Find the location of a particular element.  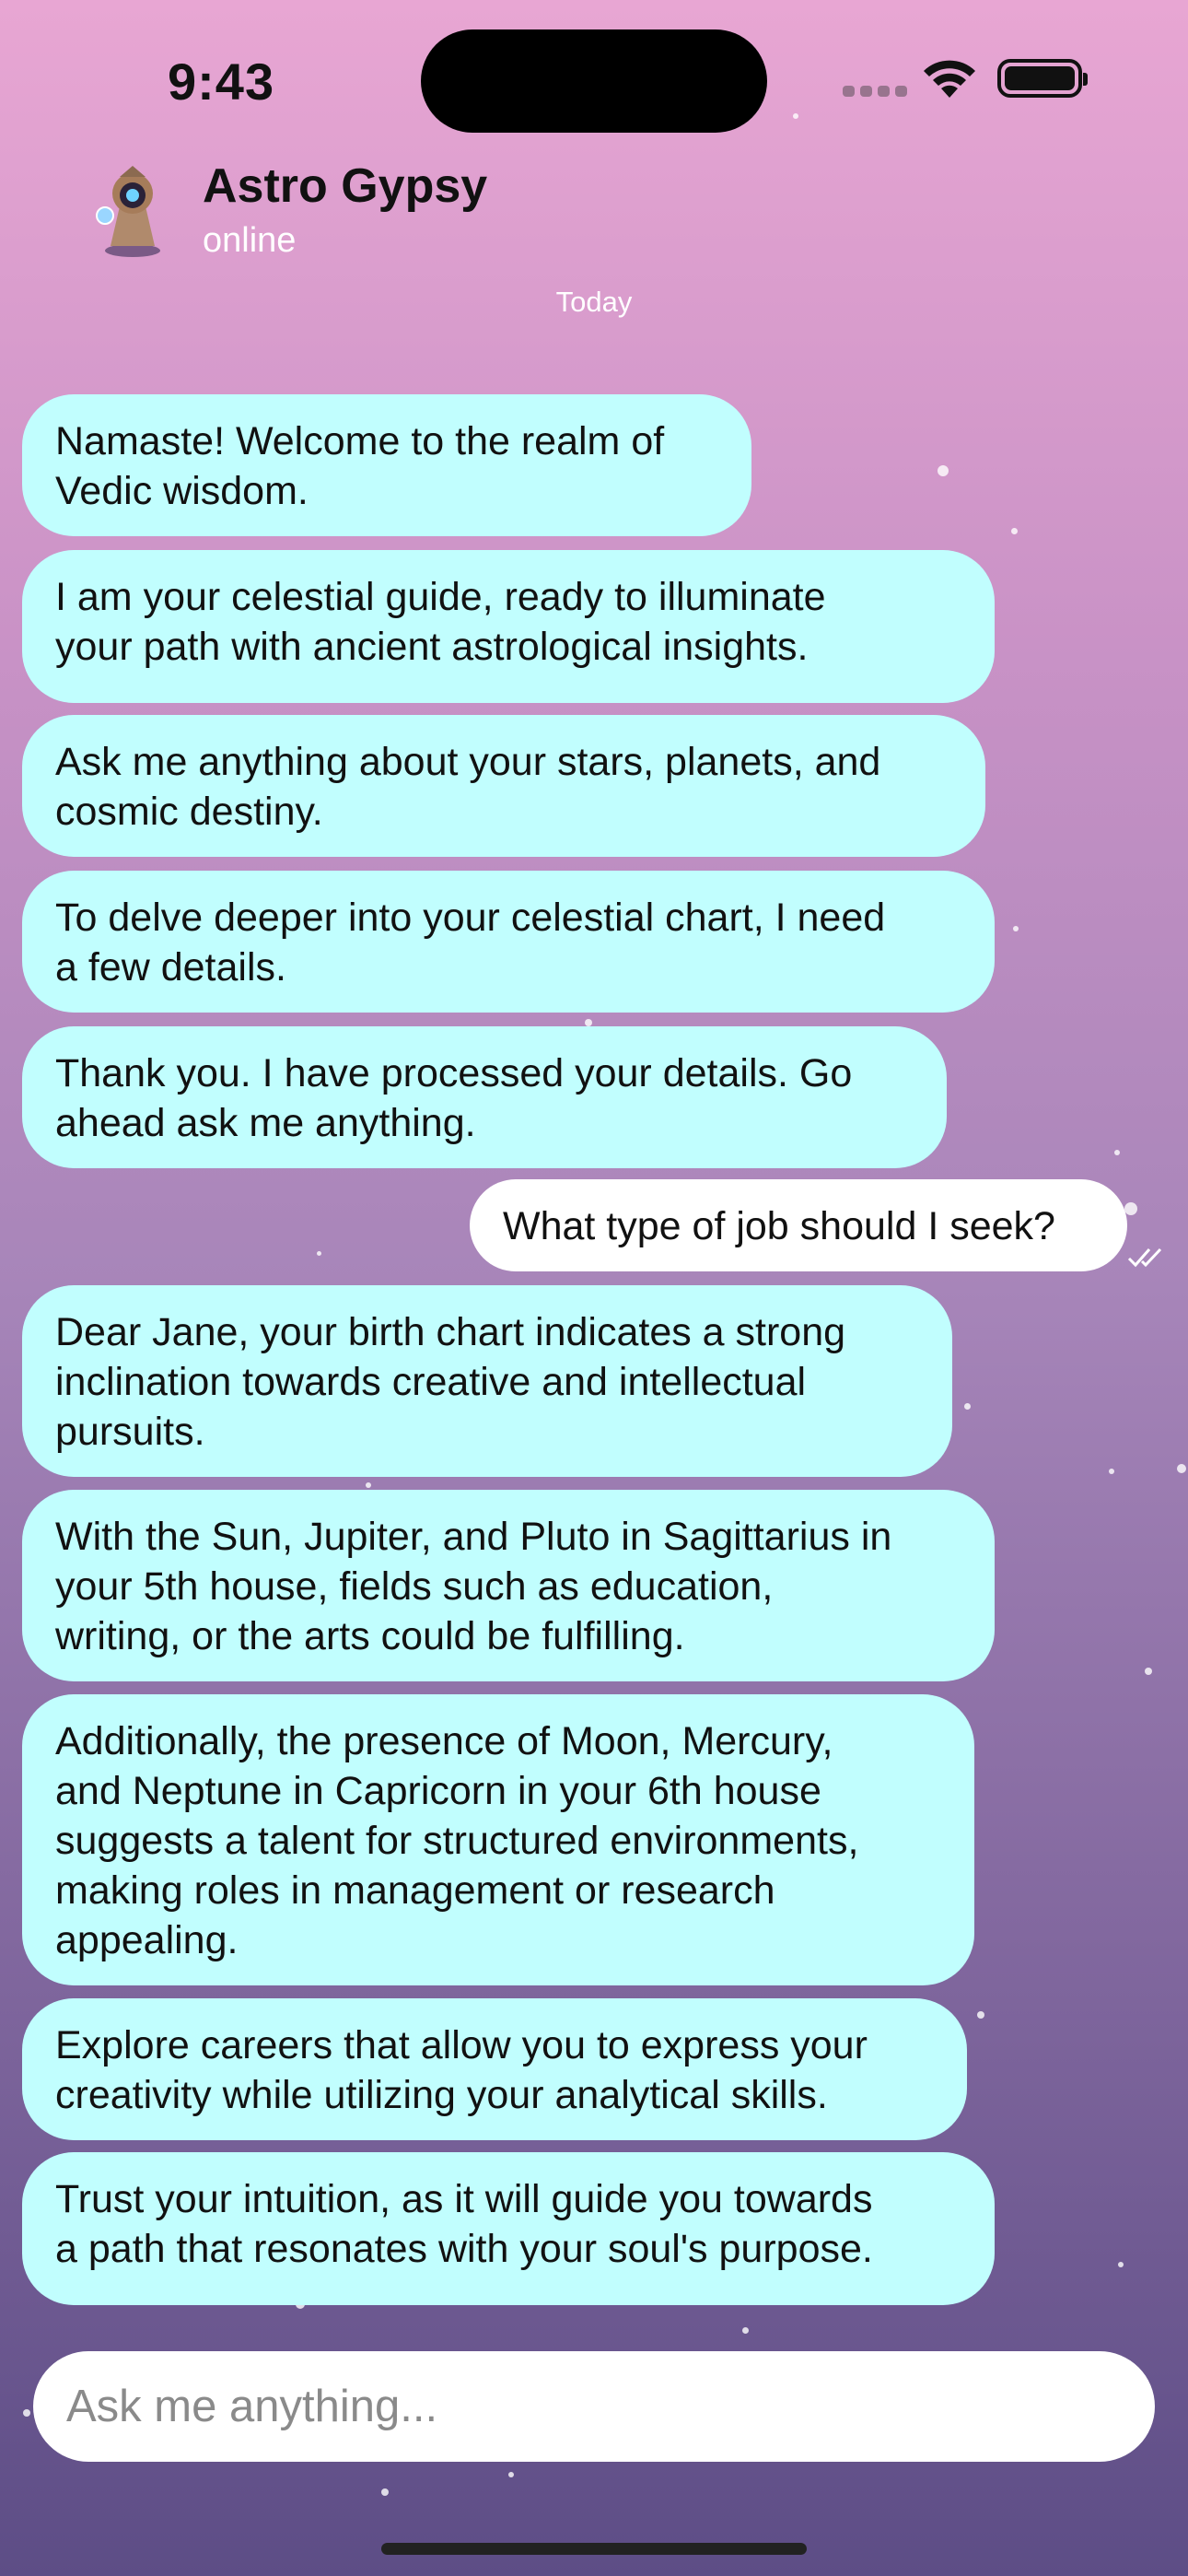

battery-icon is located at coordinates (1042, 78).